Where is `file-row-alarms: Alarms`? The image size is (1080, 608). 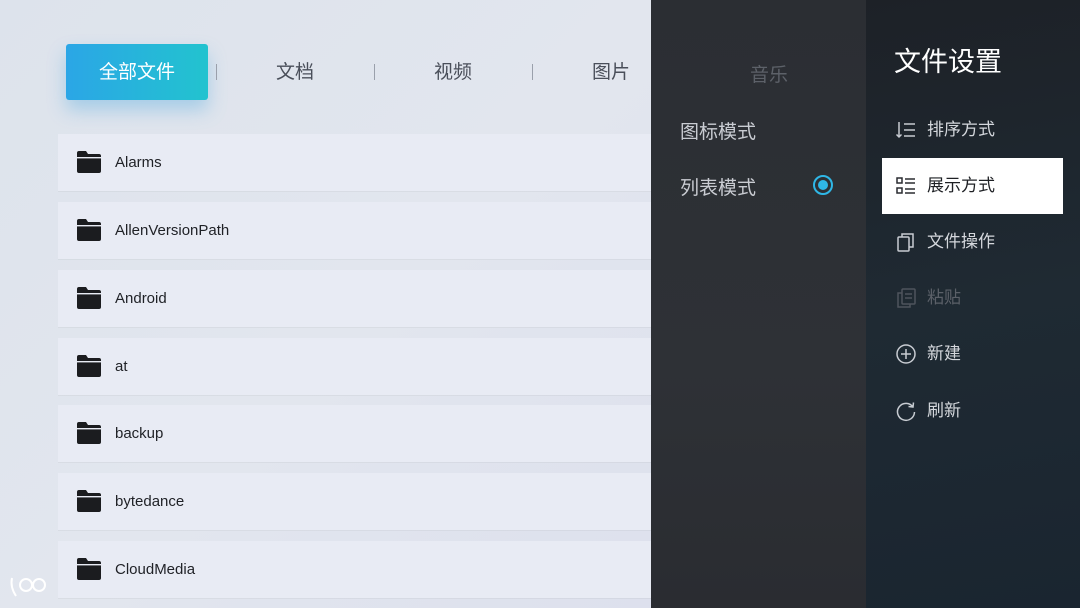
file-row-alarms: Alarms is located at coordinates (354, 162).